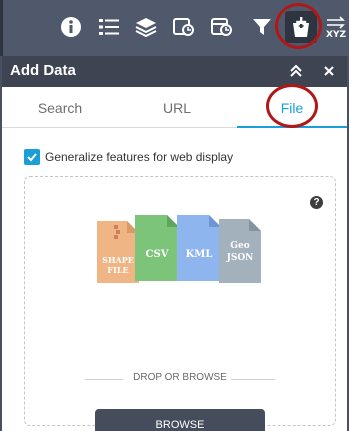 Image resolution: width=349 pixels, height=431 pixels. What do you see at coordinates (118, 260) in the screenshot?
I see `shape-file-line-1: SHAPE` at bounding box center [118, 260].